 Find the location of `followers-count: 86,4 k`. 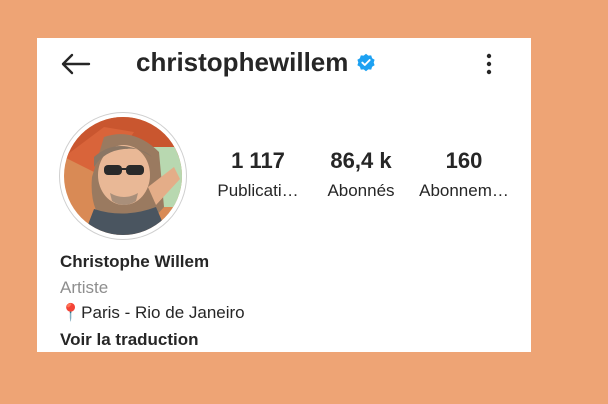

followers-count: 86,4 k is located at coordinates (361, 160).